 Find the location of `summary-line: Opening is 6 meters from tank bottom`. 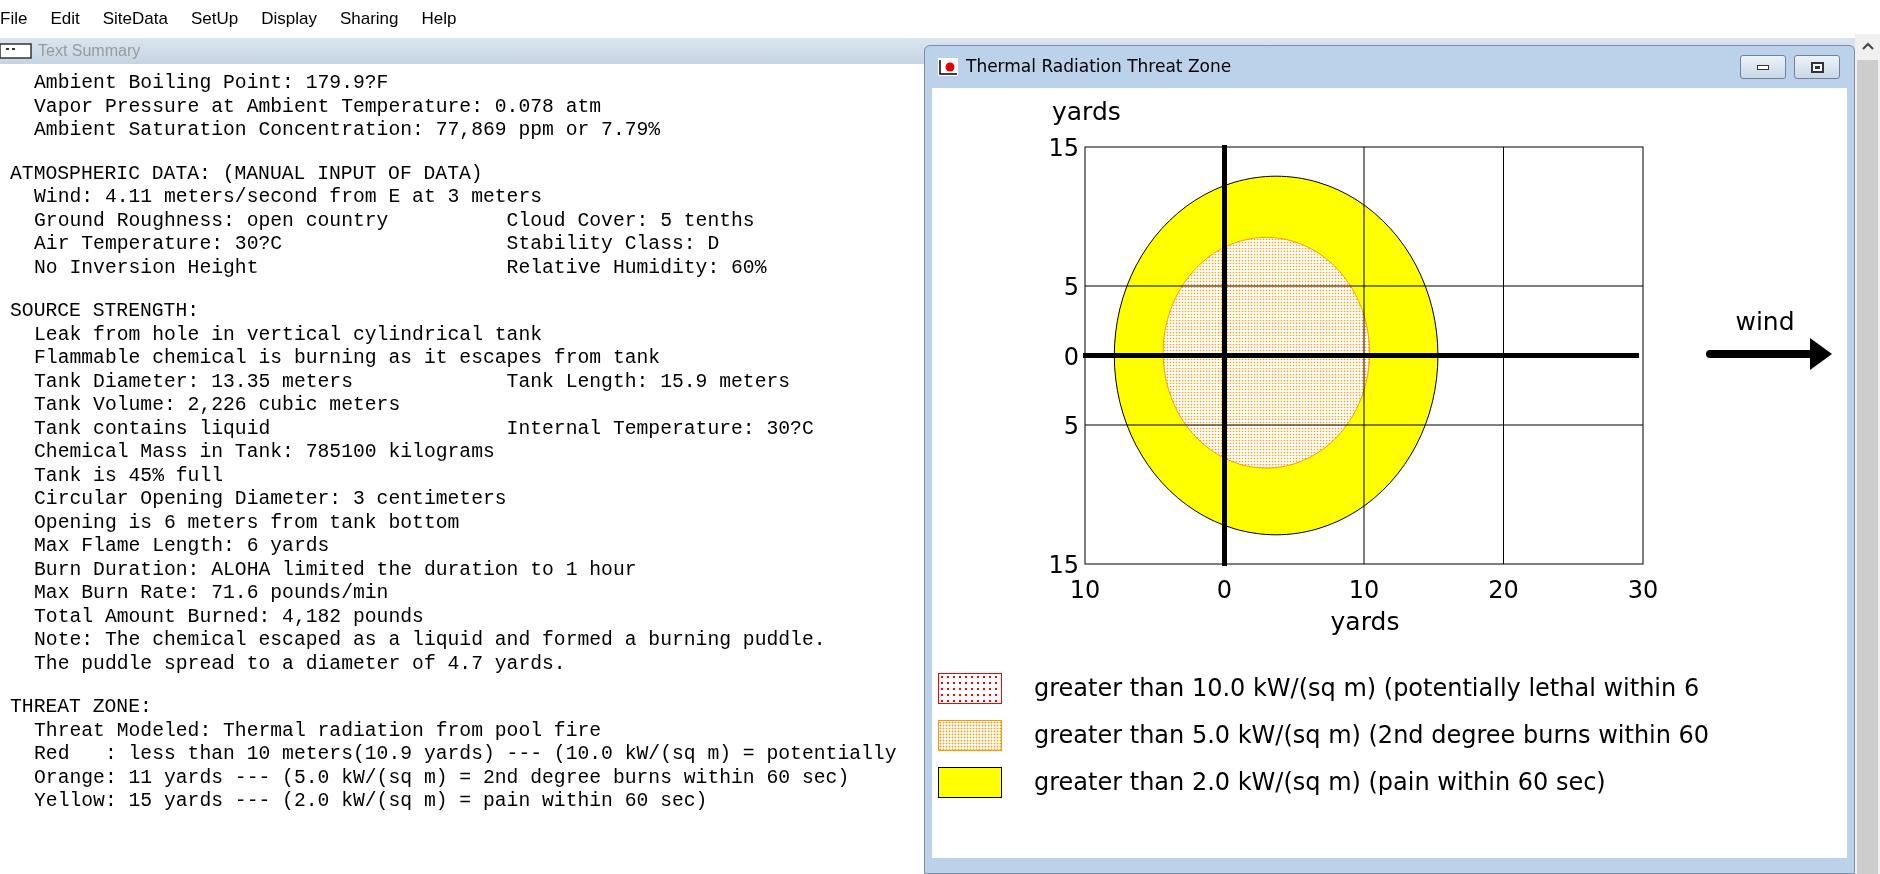

summary-line: Opening is 6 meters from tank bottom is located at coordinates (247, 522).